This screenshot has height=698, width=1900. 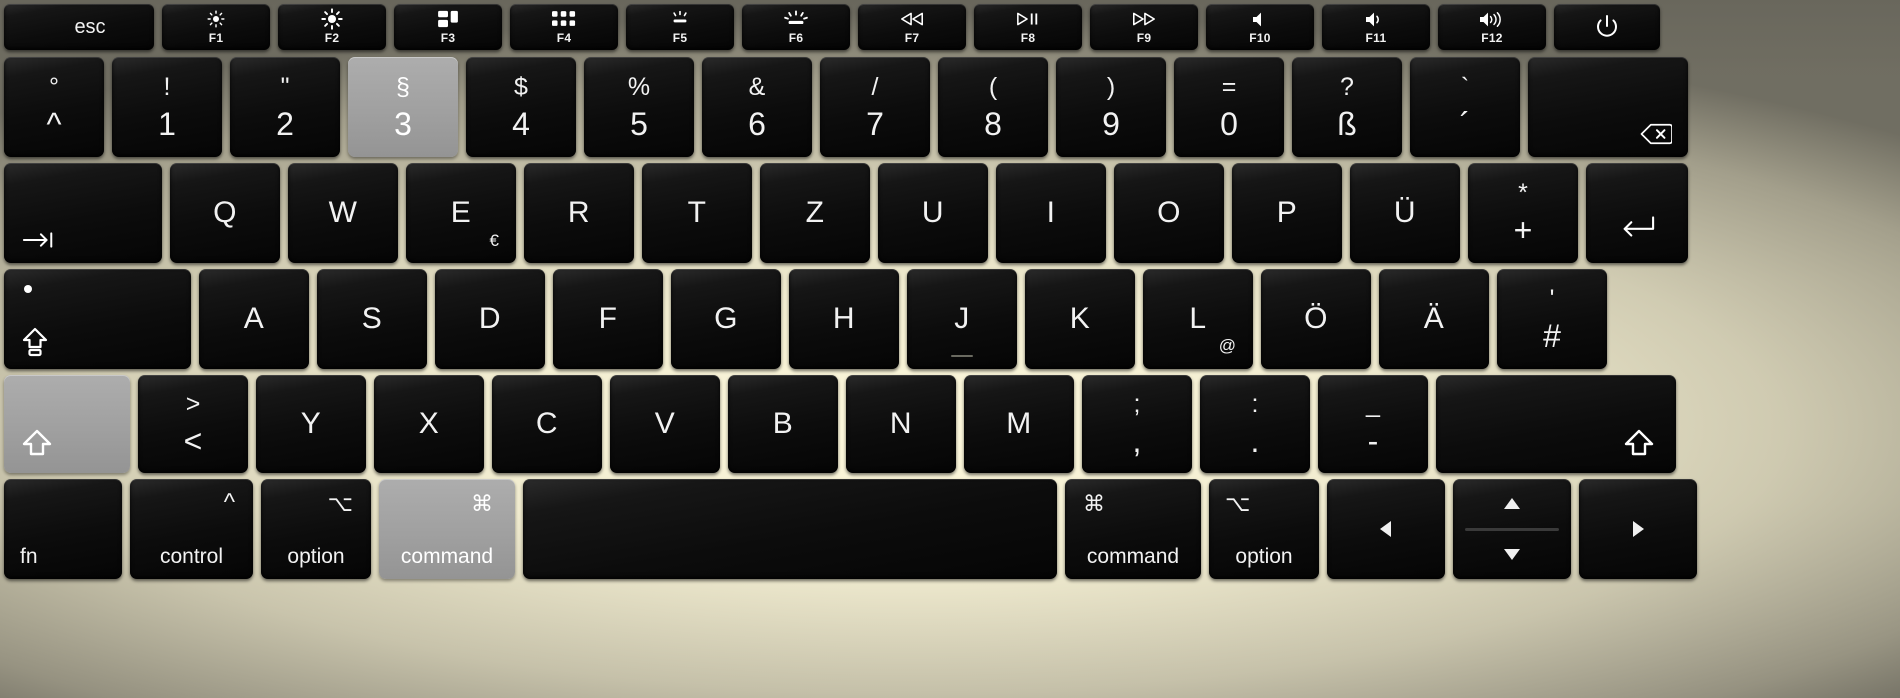 I want to click on key-a: A, so click(x=254, y=319).